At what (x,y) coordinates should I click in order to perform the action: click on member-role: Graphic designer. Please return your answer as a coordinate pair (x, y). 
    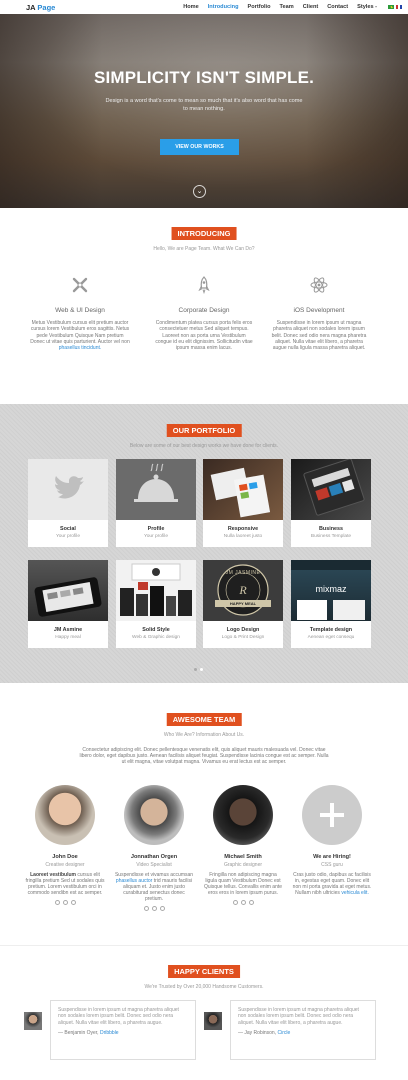
    Looking at the image, I should click on (243, 865).